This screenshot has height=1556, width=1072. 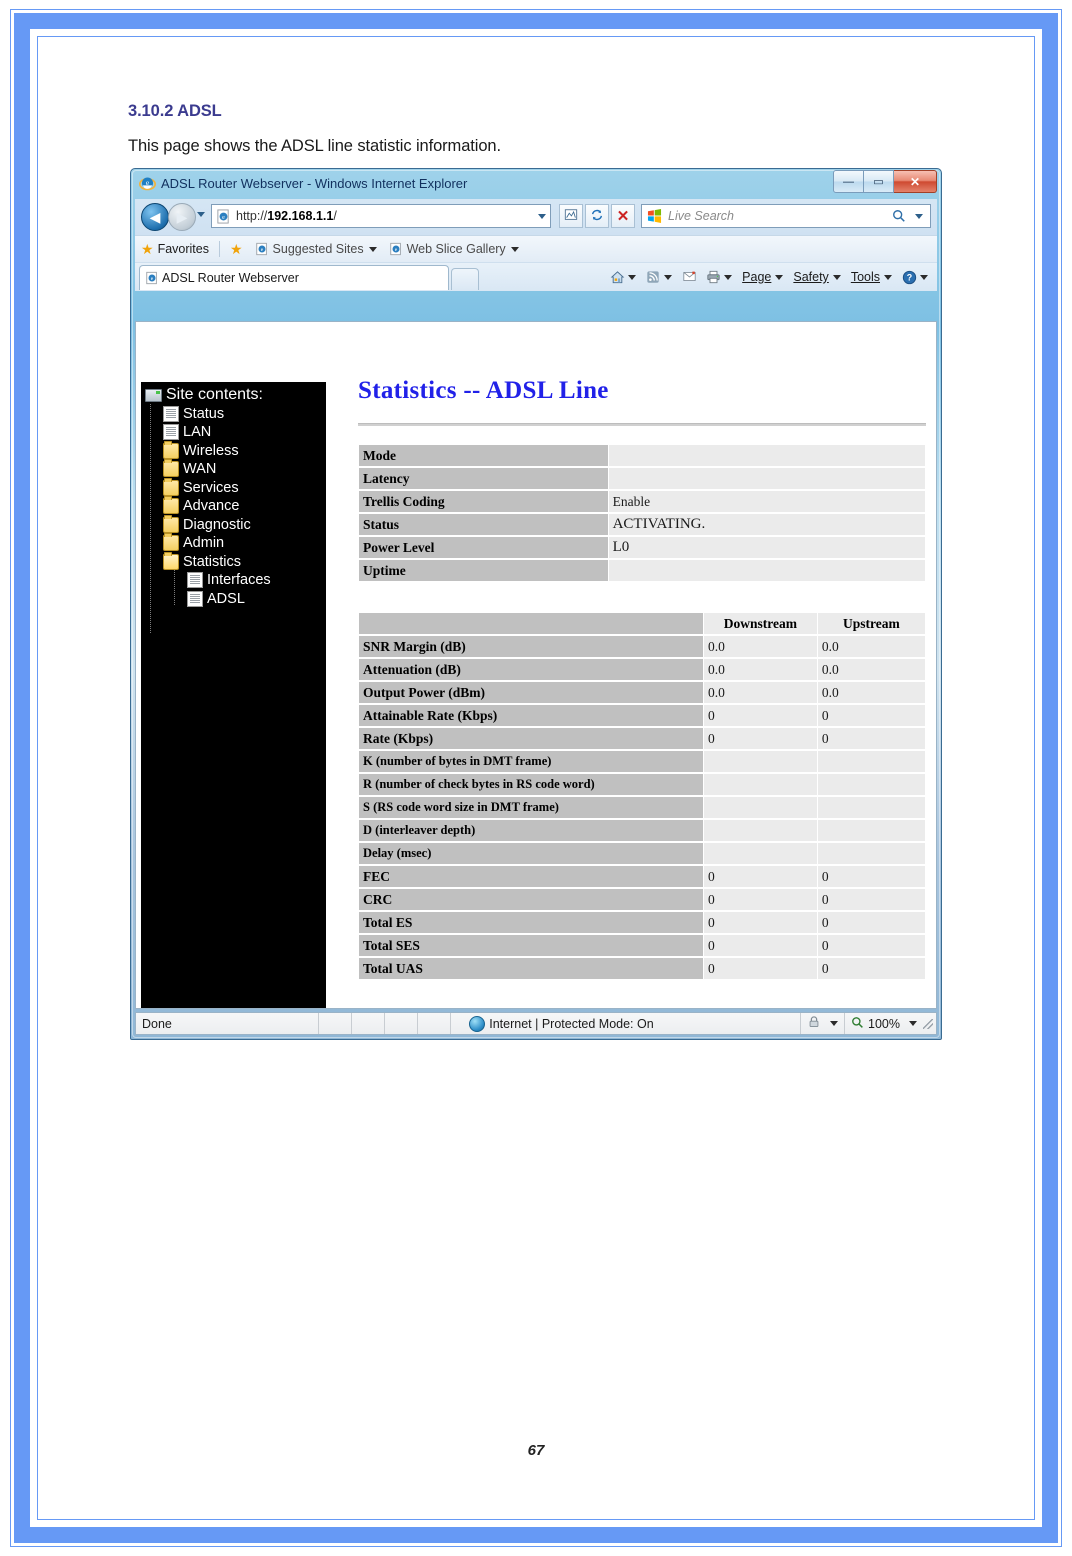 I want to click on sidebar-item-wan: WAN, so click(x=234, y=469).